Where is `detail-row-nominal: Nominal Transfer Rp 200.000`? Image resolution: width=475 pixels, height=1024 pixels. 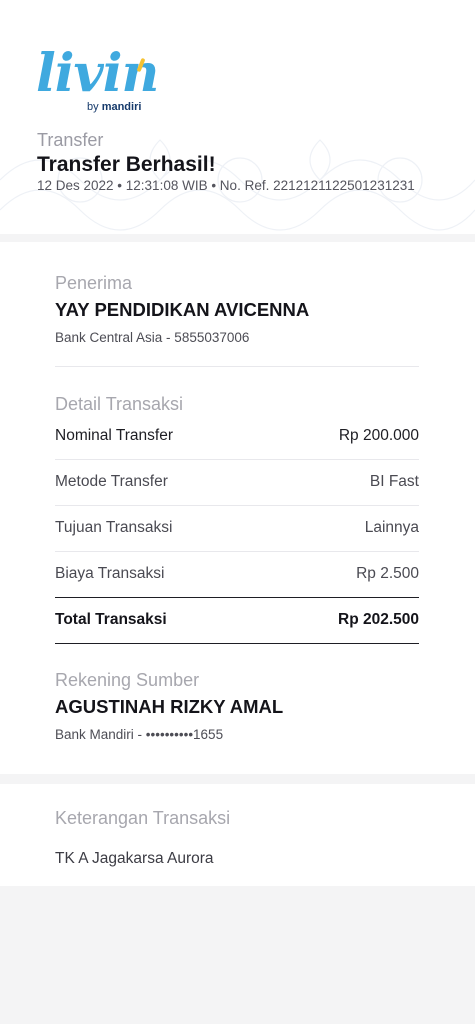 detail-row-nominal: Nominal Transfer Rp 200.000 is located at coordinates (237, 437).